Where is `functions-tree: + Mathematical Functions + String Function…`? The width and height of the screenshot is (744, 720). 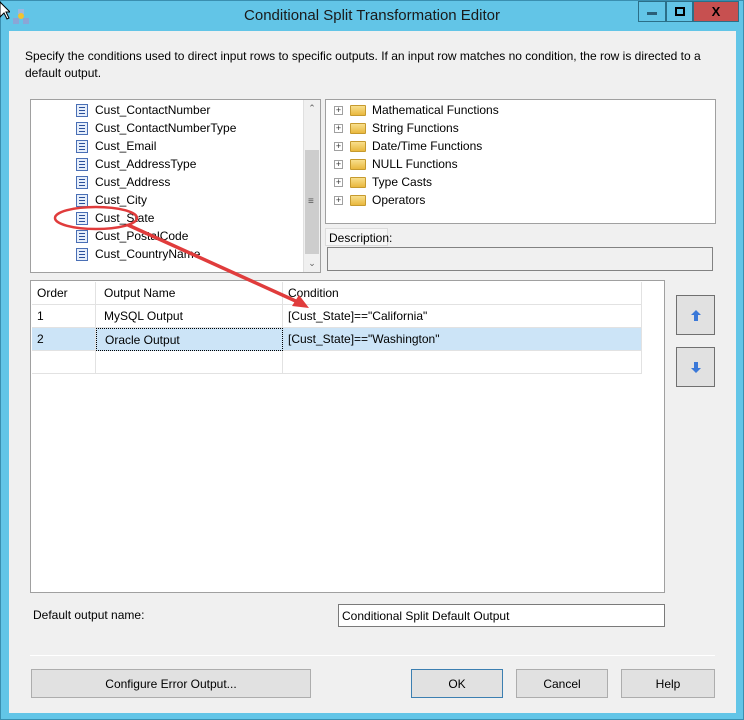 functions-tree: + Mathematical Functions + String Function… is located at coordinates (520, 161).